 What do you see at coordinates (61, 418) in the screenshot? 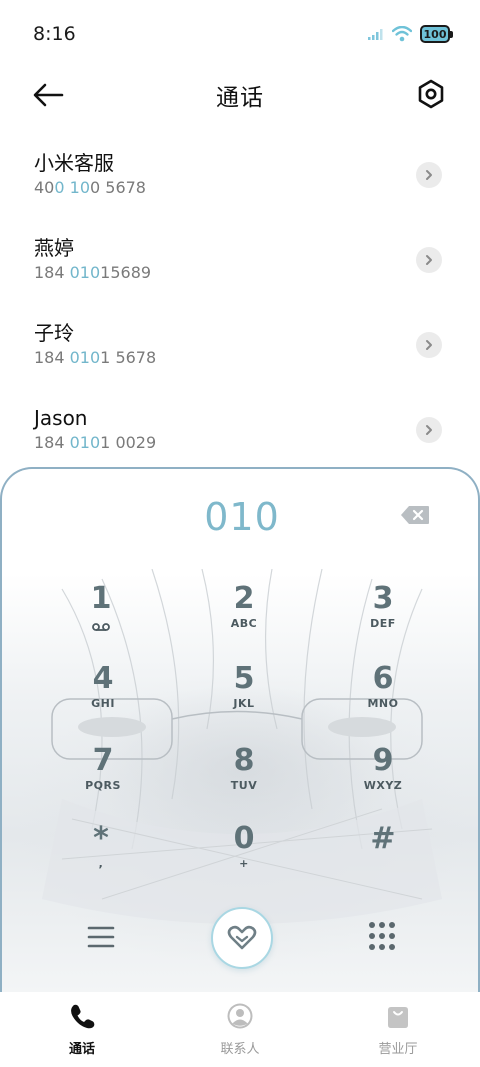
I see `contact-name: Jason` at bounding box center [61, 418].